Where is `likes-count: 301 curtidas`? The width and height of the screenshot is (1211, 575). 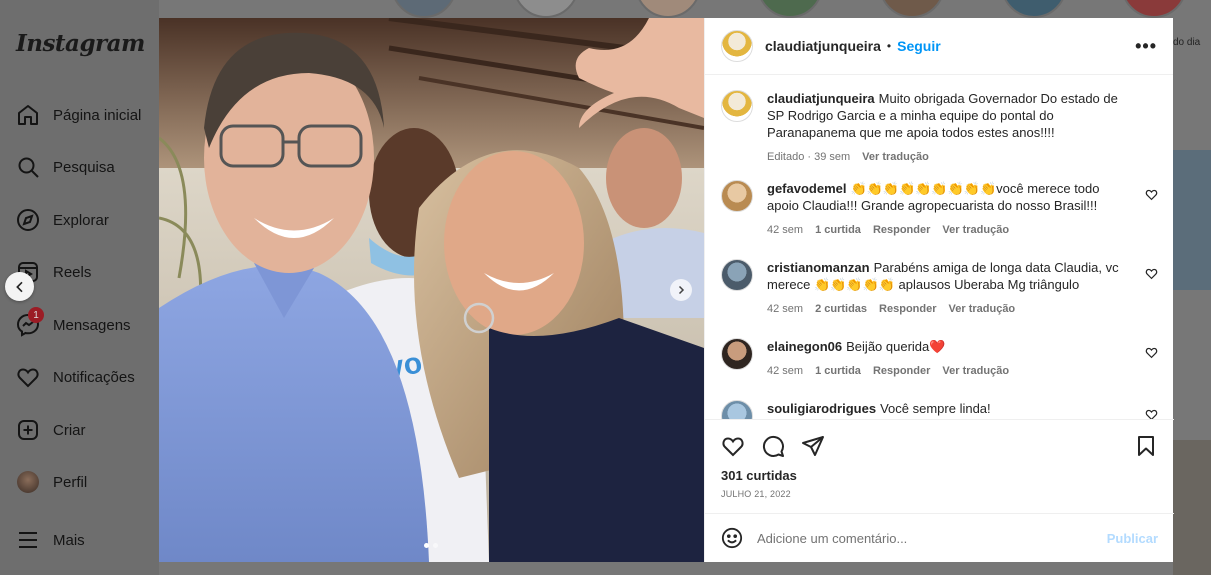 likes-count: 301 curtidas is located at coordinates (939, 475).